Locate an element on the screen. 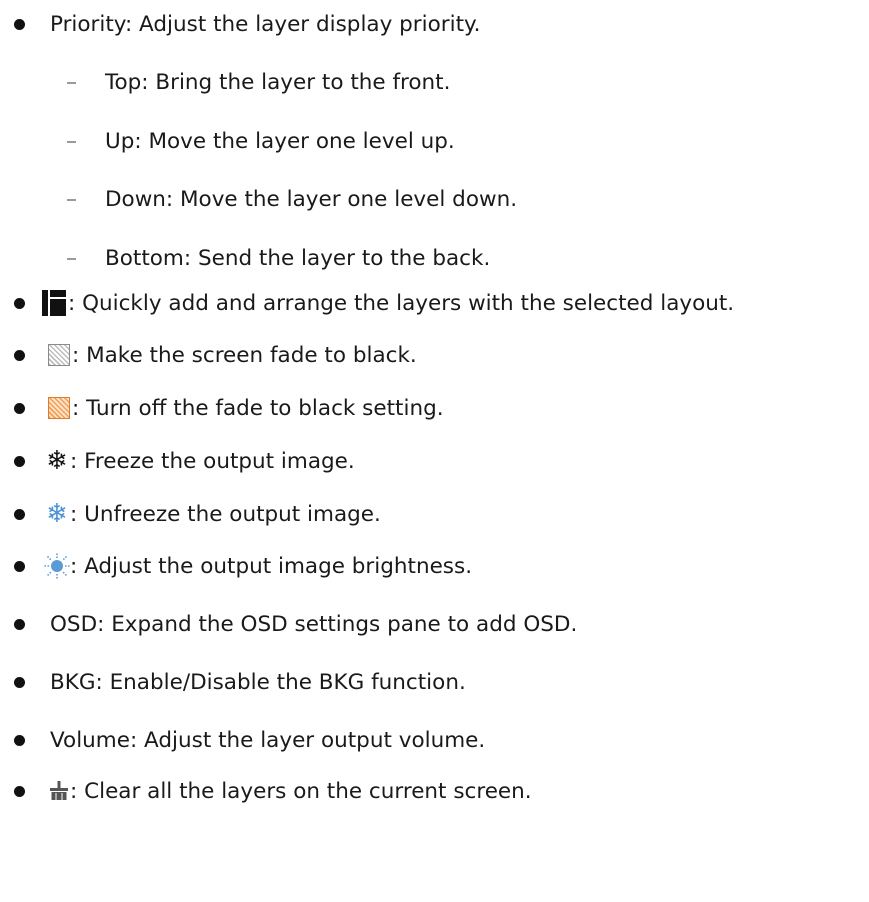 The width and height of the screenshot is (869, 902). unfreeze-icon: ❄ is located at coordinates (57, 514).